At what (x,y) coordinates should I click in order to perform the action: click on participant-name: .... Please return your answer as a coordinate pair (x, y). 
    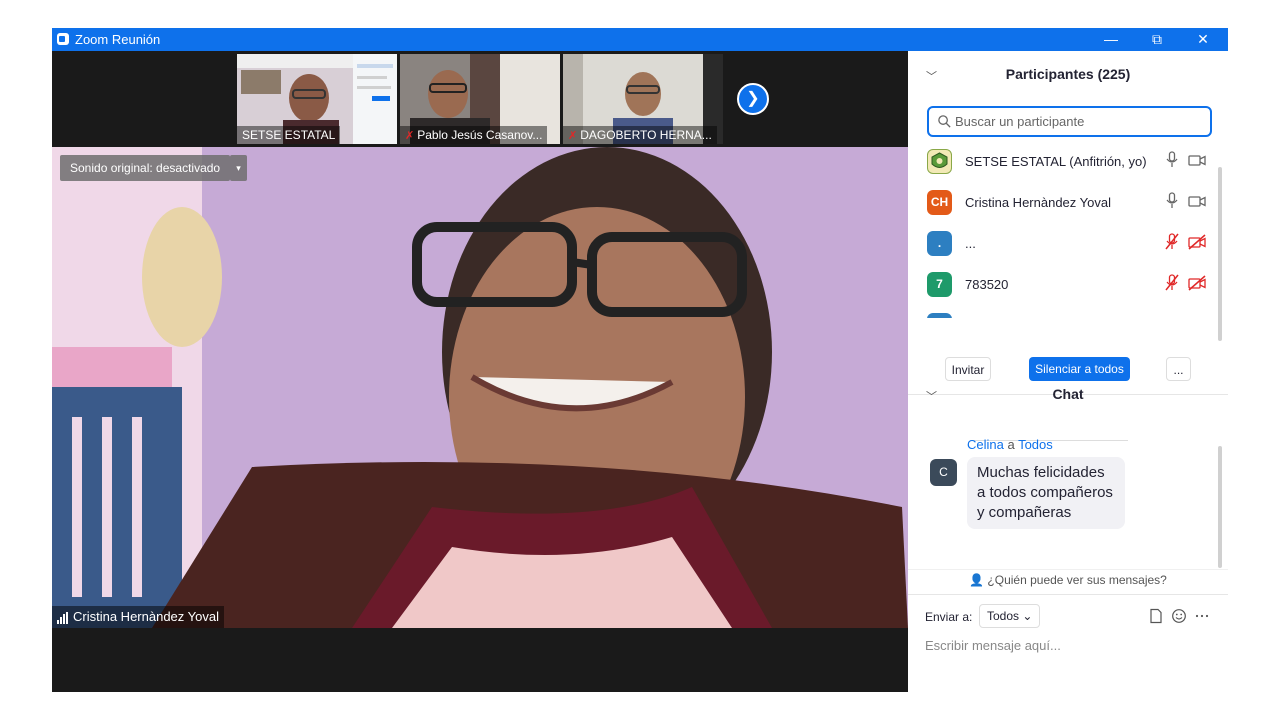
    Looking at the image, I should click on (970, 243).